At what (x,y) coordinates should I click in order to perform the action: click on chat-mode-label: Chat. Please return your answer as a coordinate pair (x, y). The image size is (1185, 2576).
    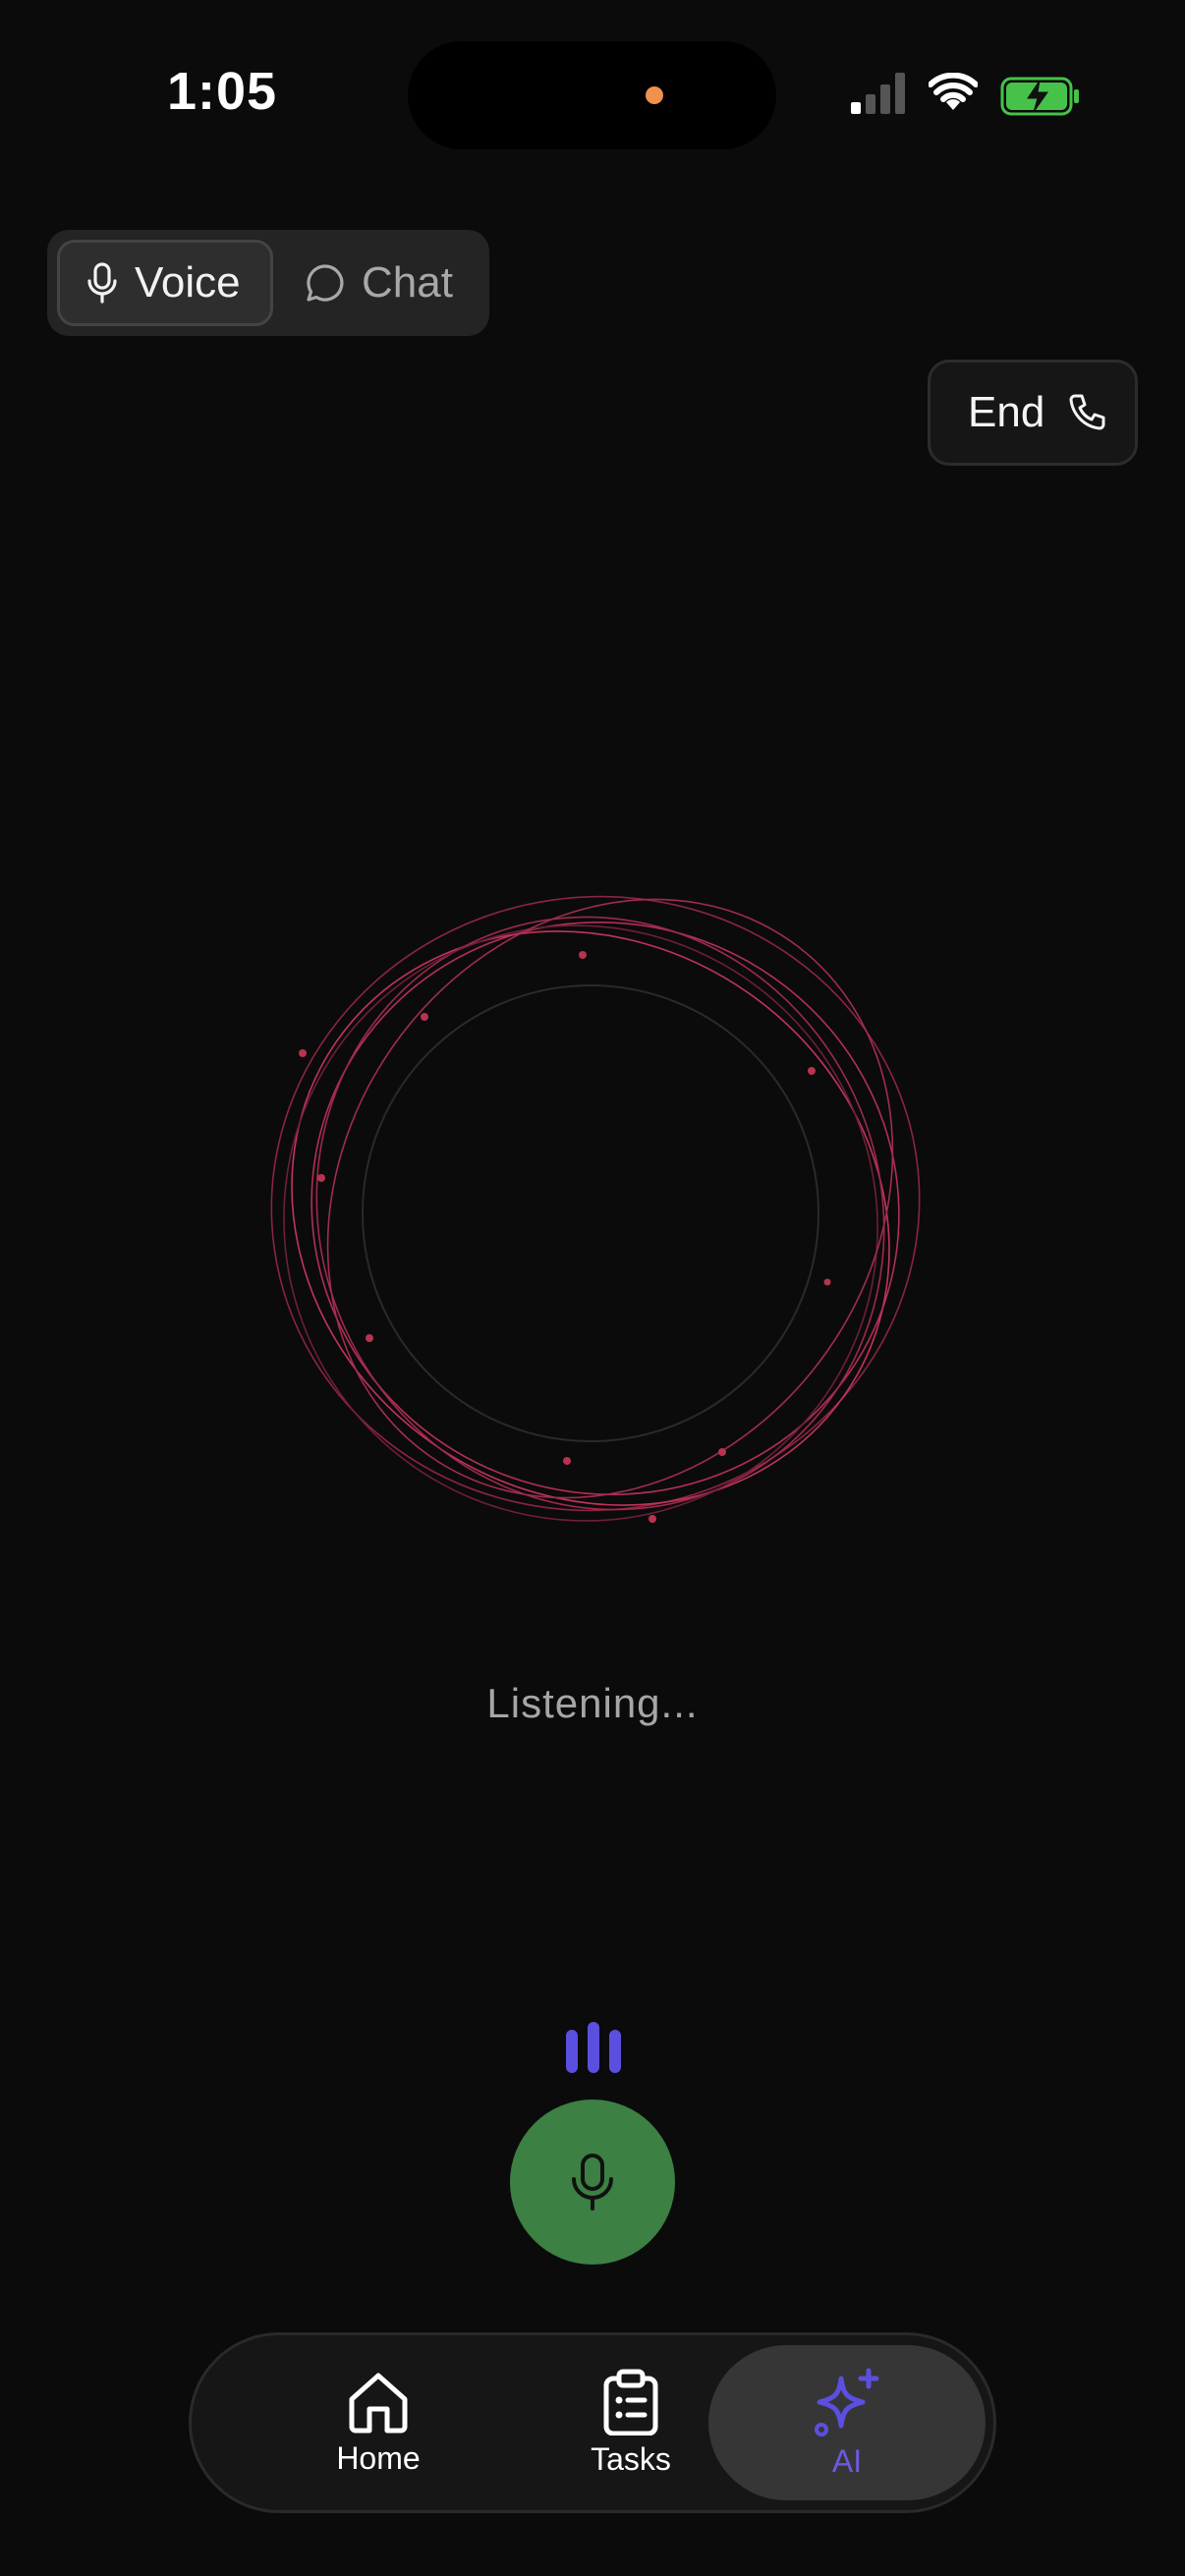
    Looking at the image, I should click on (408, 282).